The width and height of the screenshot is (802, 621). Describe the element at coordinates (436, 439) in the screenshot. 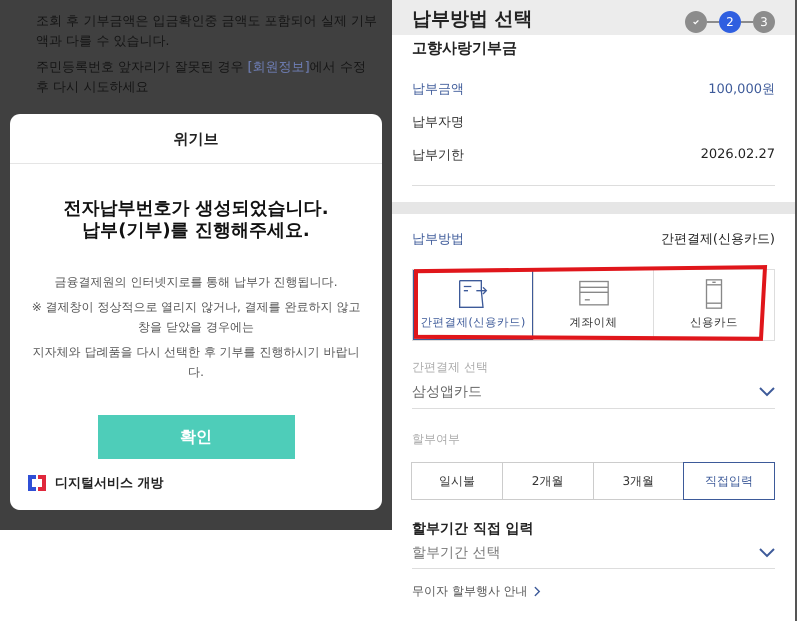

I see `field-label: 할부여부` at that location.